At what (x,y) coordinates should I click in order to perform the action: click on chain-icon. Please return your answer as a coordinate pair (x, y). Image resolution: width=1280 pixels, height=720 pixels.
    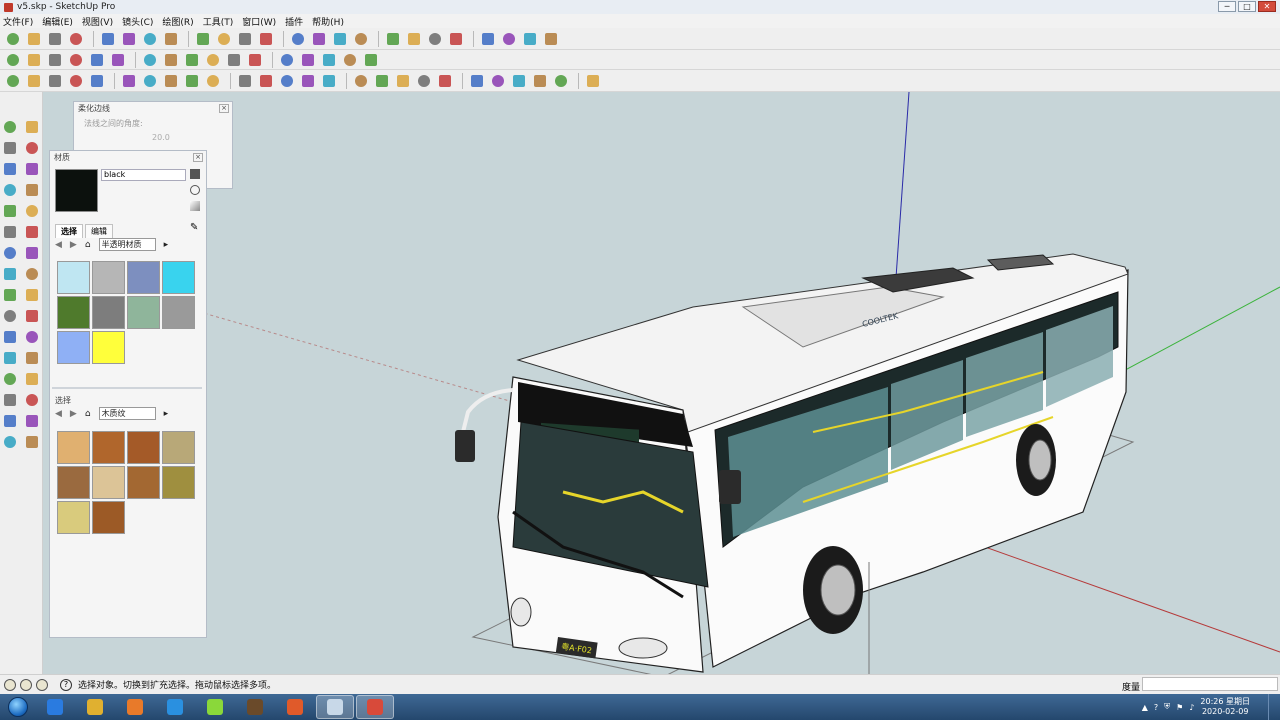
    Looking at the image, I should click on (329, 60).